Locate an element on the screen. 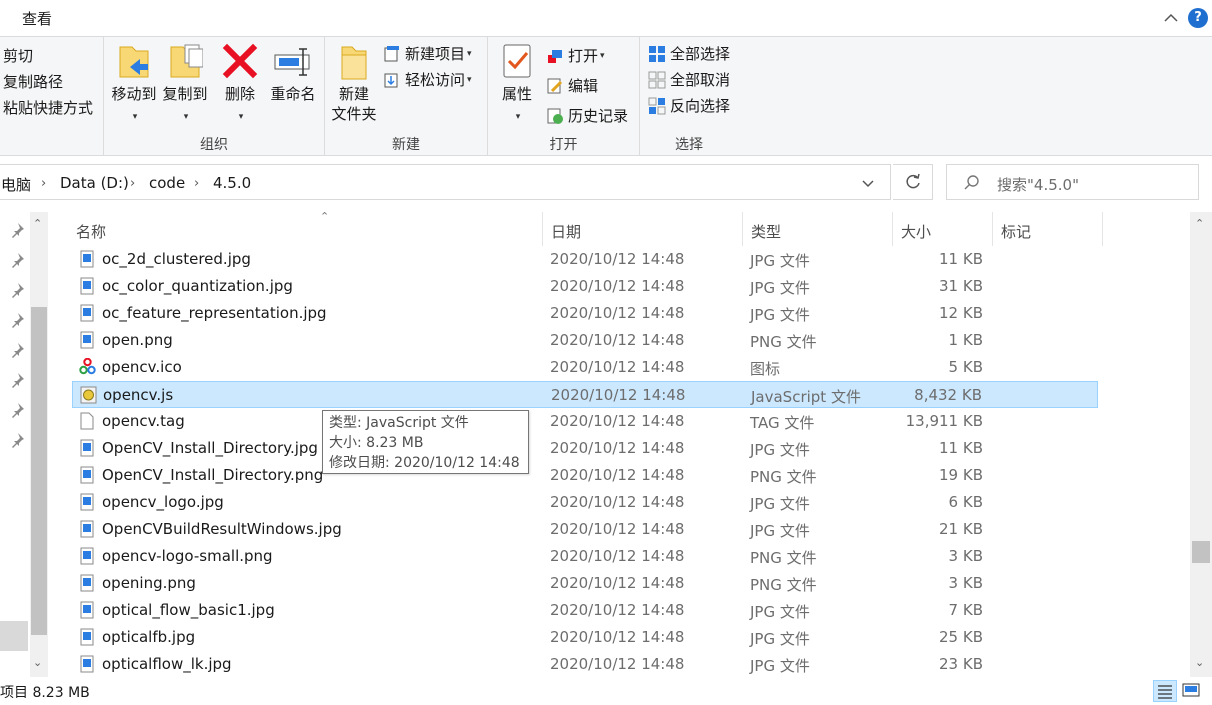 This screenshot has width=1212, height=705. file-name: opencv.js is located at coordinates (138, 395).